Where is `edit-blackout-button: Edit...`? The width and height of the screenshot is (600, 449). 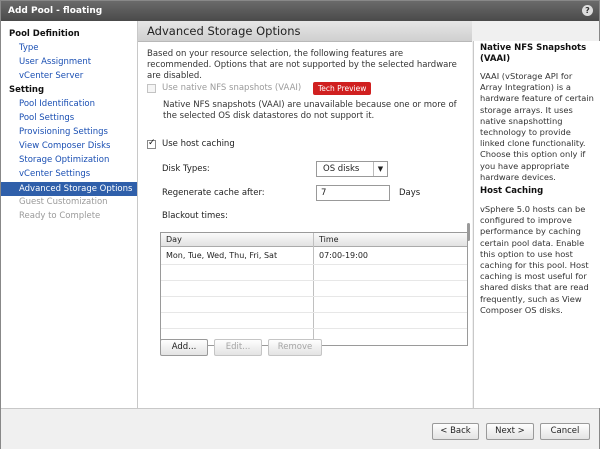 edit-blackout-button: Edit... is located at coordinates (238, 347).